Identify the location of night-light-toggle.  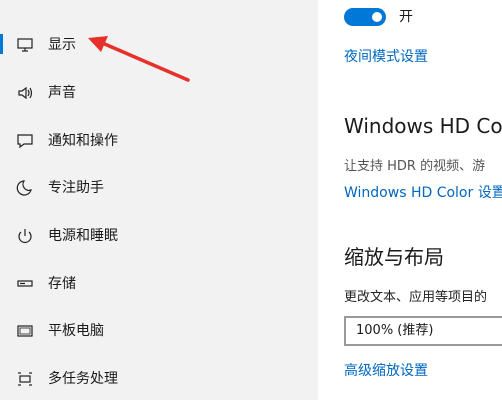
(365, 17).